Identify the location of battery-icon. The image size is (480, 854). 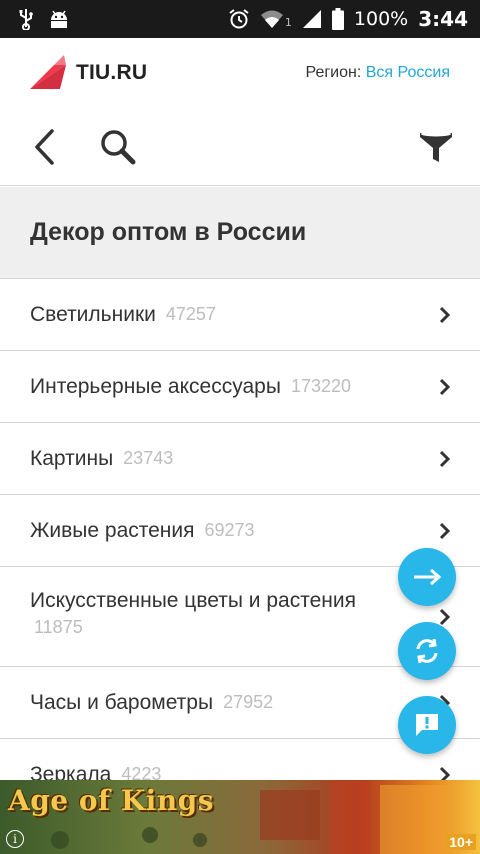
(337, 19).